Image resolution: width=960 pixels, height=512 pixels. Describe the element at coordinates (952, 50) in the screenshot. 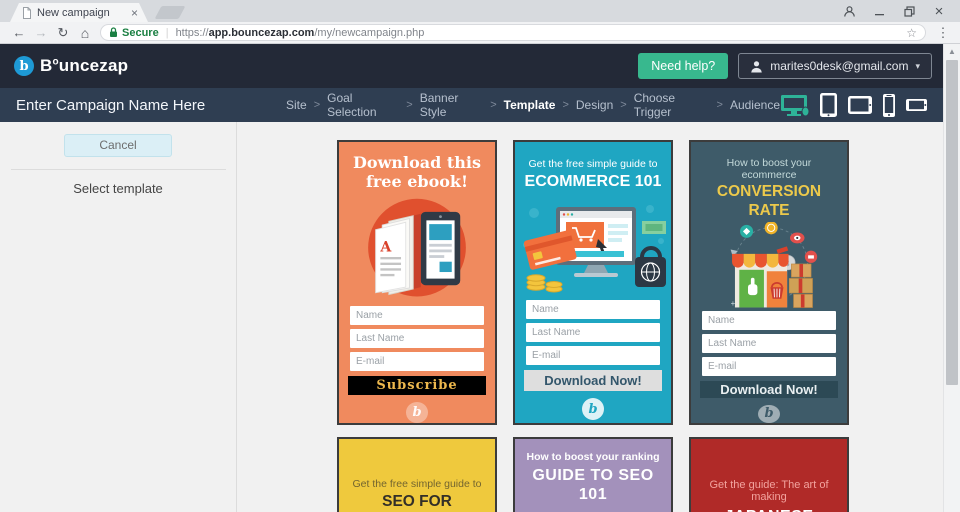

I see `scroll-up-icon: ▲` at that location.